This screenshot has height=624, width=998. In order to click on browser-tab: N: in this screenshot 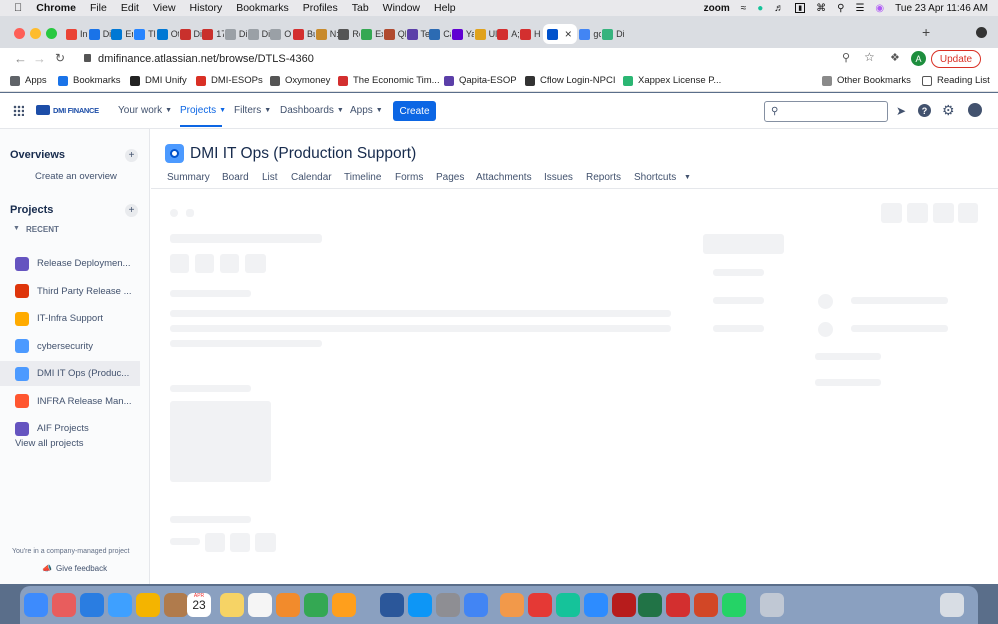, I will do `click(326, 34)`.